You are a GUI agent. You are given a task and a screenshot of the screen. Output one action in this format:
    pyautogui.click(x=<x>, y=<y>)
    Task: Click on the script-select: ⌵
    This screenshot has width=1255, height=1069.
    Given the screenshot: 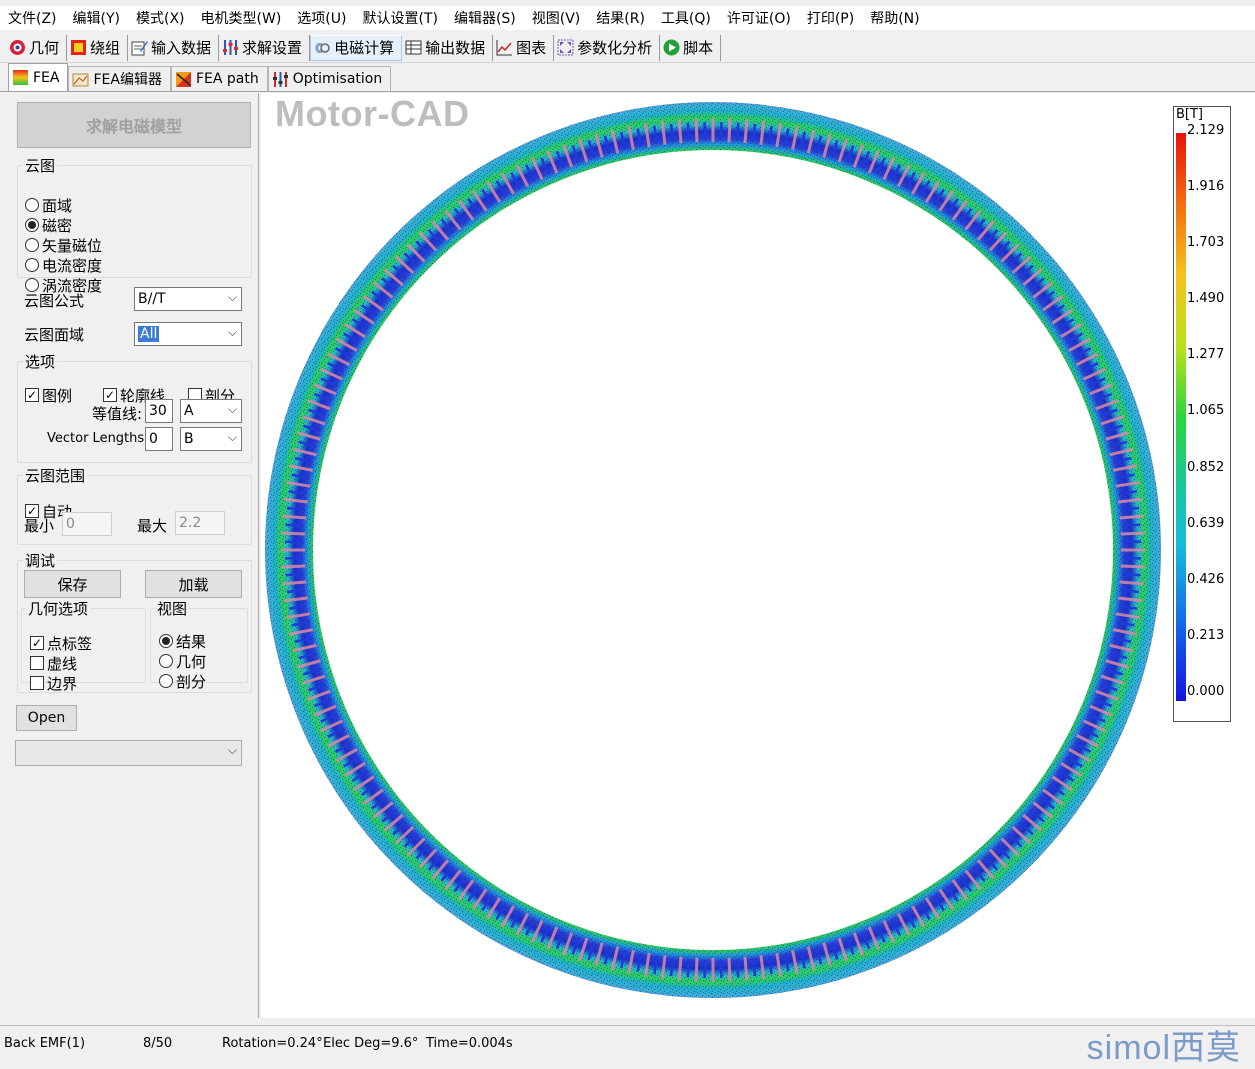 What is the action you would take?
    pyautogui.click(x=128, y=753)
    